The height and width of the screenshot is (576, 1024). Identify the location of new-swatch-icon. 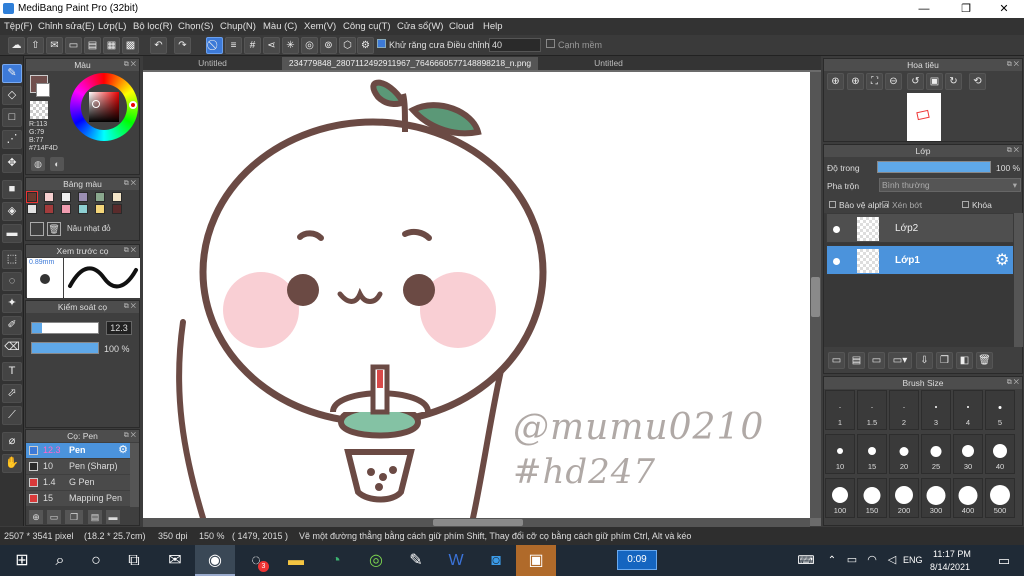
(37, 229).